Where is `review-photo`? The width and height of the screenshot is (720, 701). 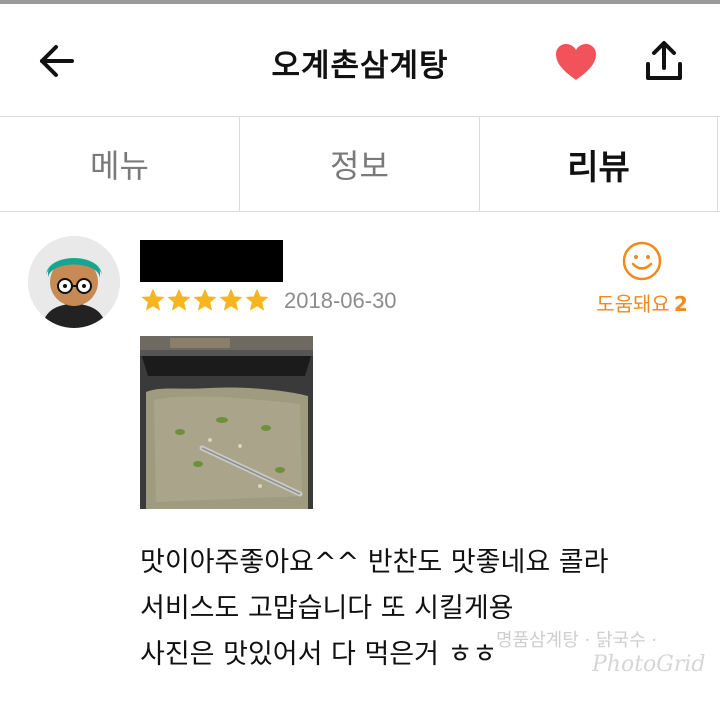 review-photo is located at coordinates (226, 422).